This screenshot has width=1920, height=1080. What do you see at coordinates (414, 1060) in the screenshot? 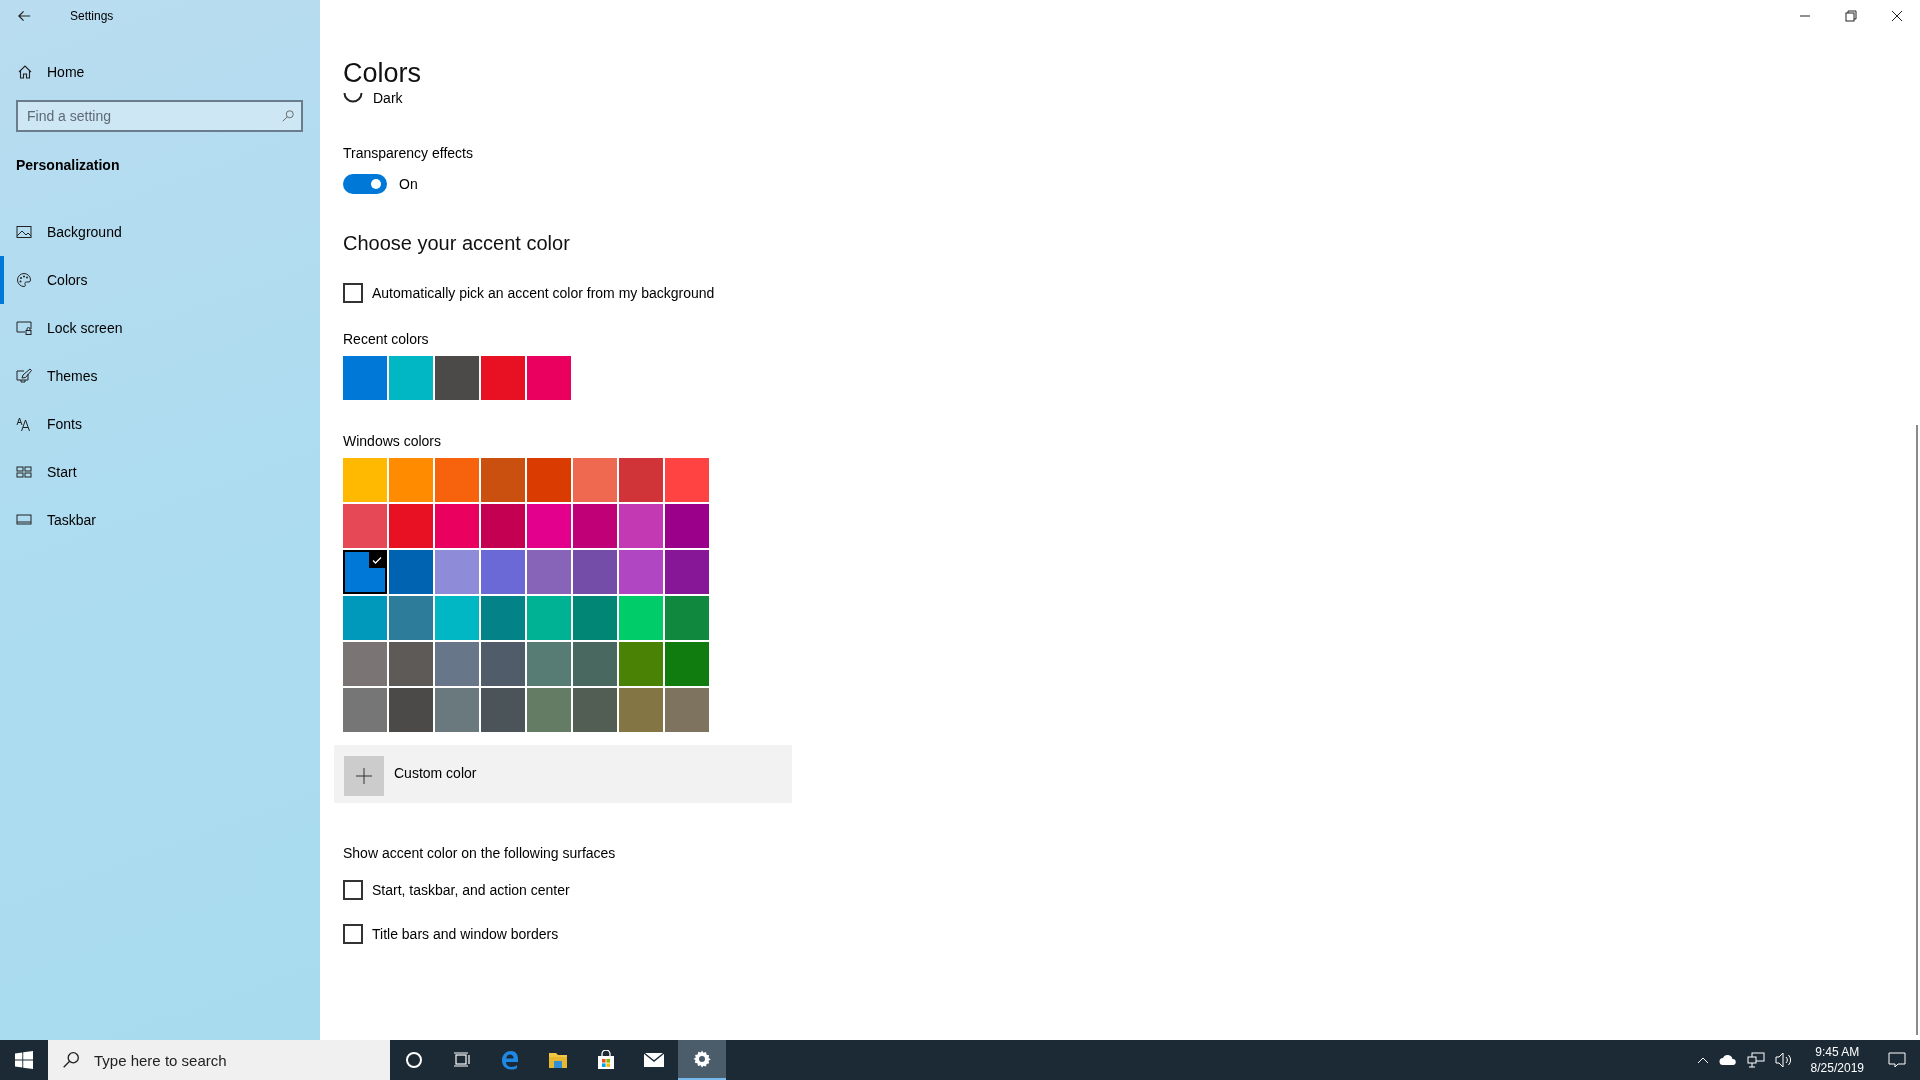
I see `circle-icon` at bounding box center [414, 1060].